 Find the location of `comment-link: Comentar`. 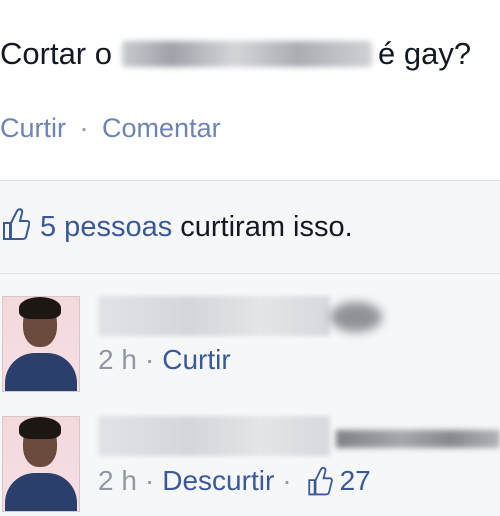

comment-link: Comentar is located at coordinates (161, 128).